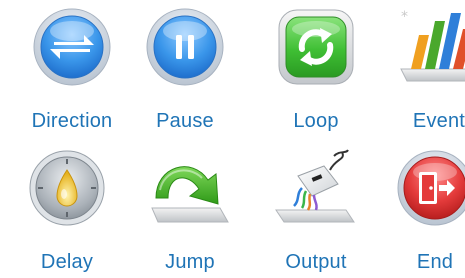 This screenshot has height=278, width=465. I want to click on palette-item-label: End, so click(435, 262).